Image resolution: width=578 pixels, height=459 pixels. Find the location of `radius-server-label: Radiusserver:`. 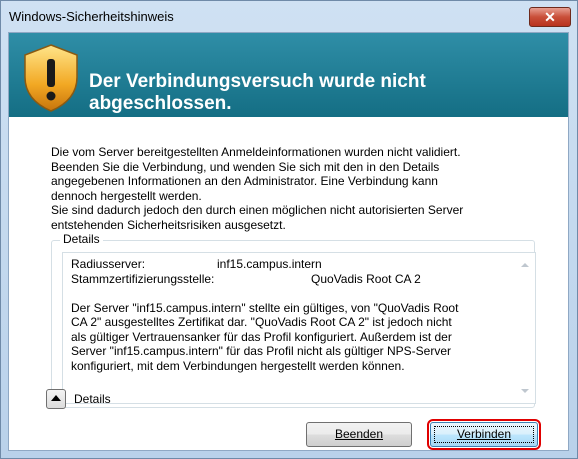

radius-server-label: Radiusserver: is located at coordinates (108, 264).